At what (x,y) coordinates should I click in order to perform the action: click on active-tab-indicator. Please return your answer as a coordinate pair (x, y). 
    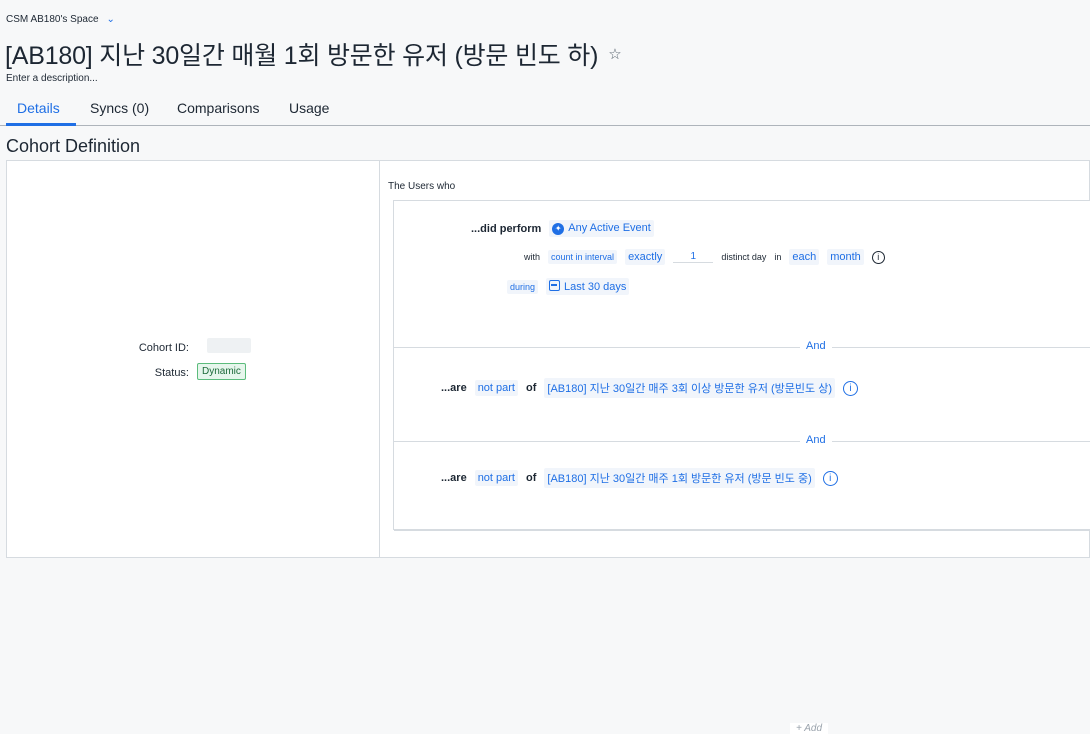
    Looking at the image, I should click on (41, 124).